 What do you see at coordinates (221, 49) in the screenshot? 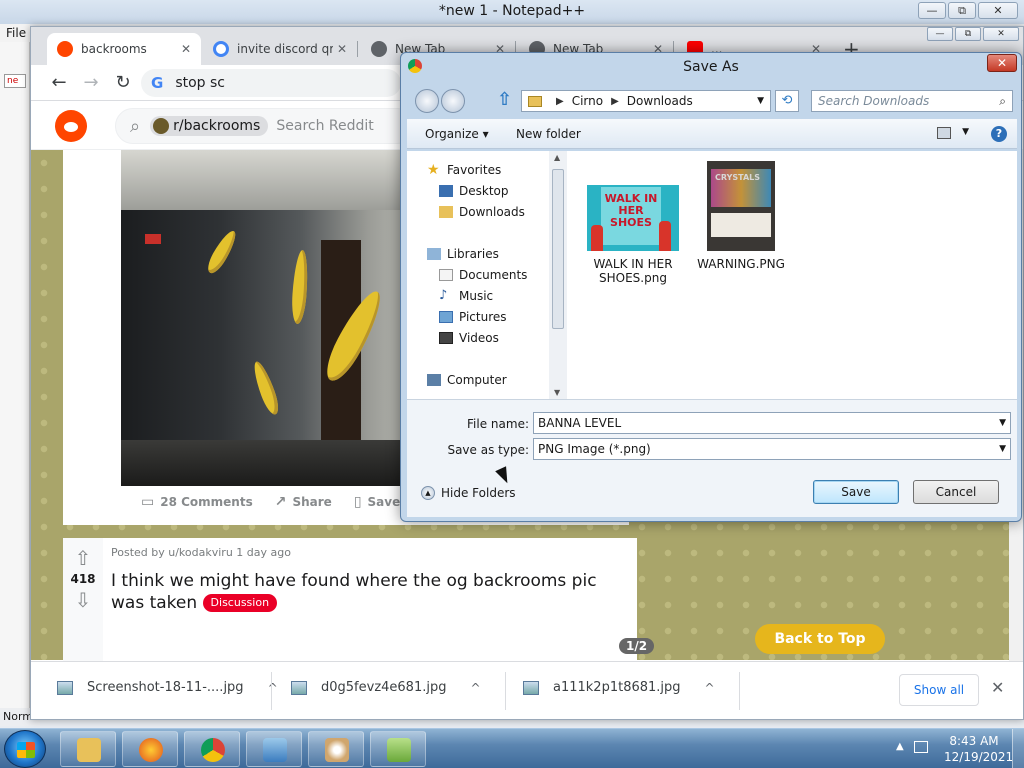
I see `google-icon` at bounding box center [221, 49].